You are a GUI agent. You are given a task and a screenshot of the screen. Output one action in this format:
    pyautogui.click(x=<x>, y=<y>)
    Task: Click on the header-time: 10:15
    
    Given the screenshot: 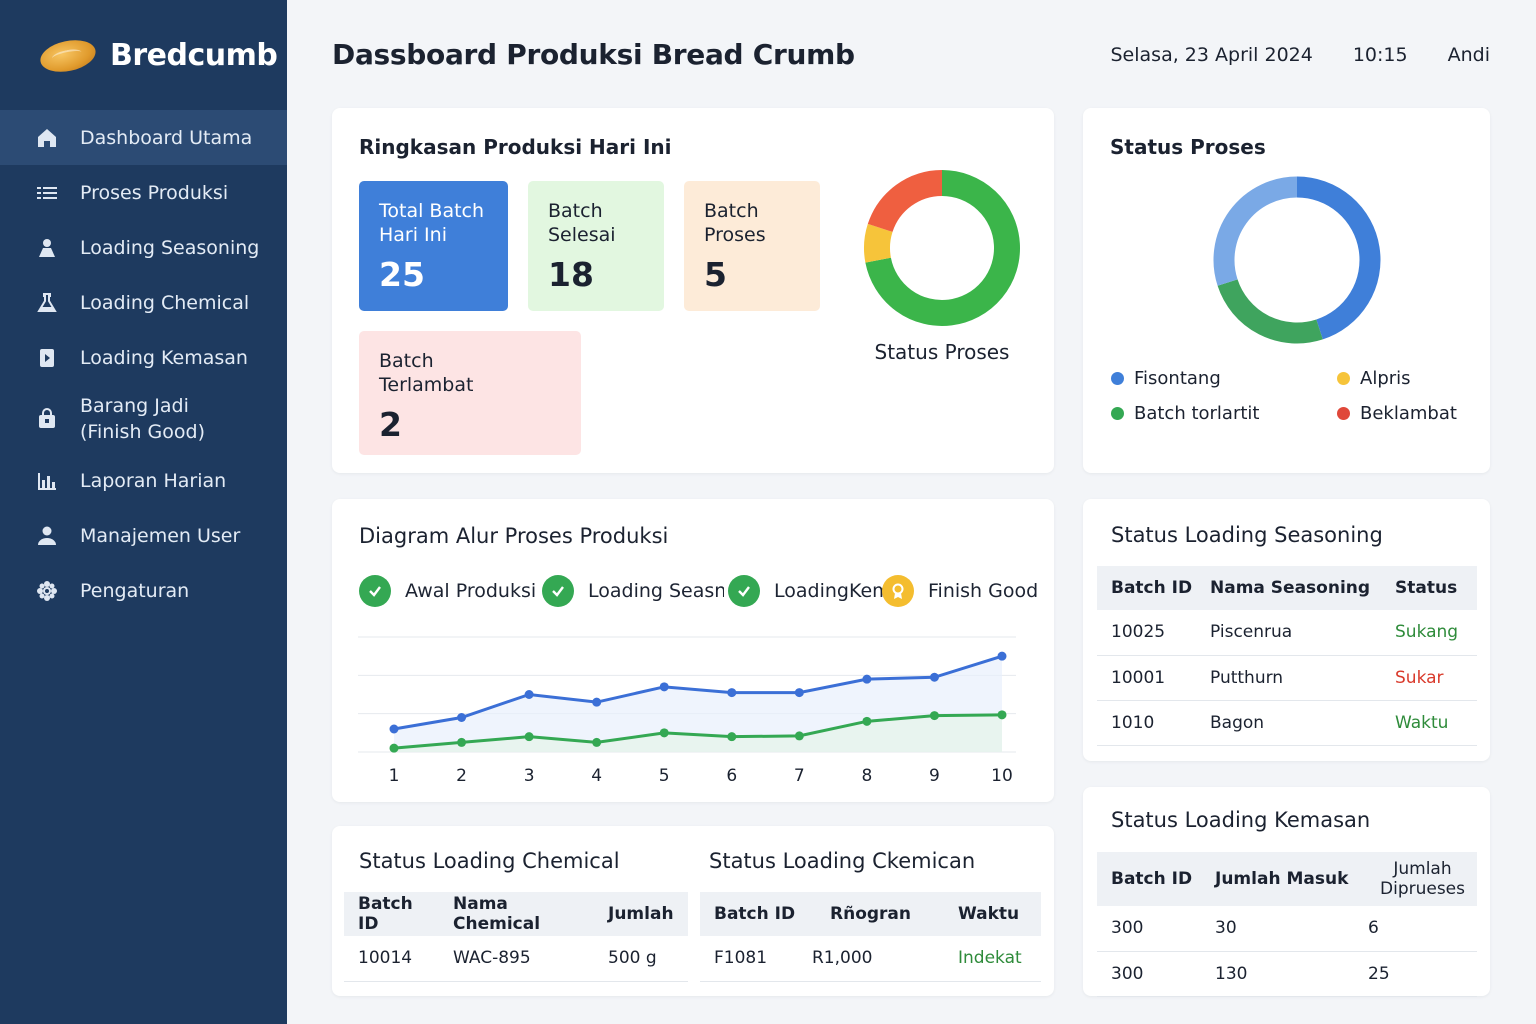 What is the action you would take?
    pyautogui.click(x=1380, y=55)
    